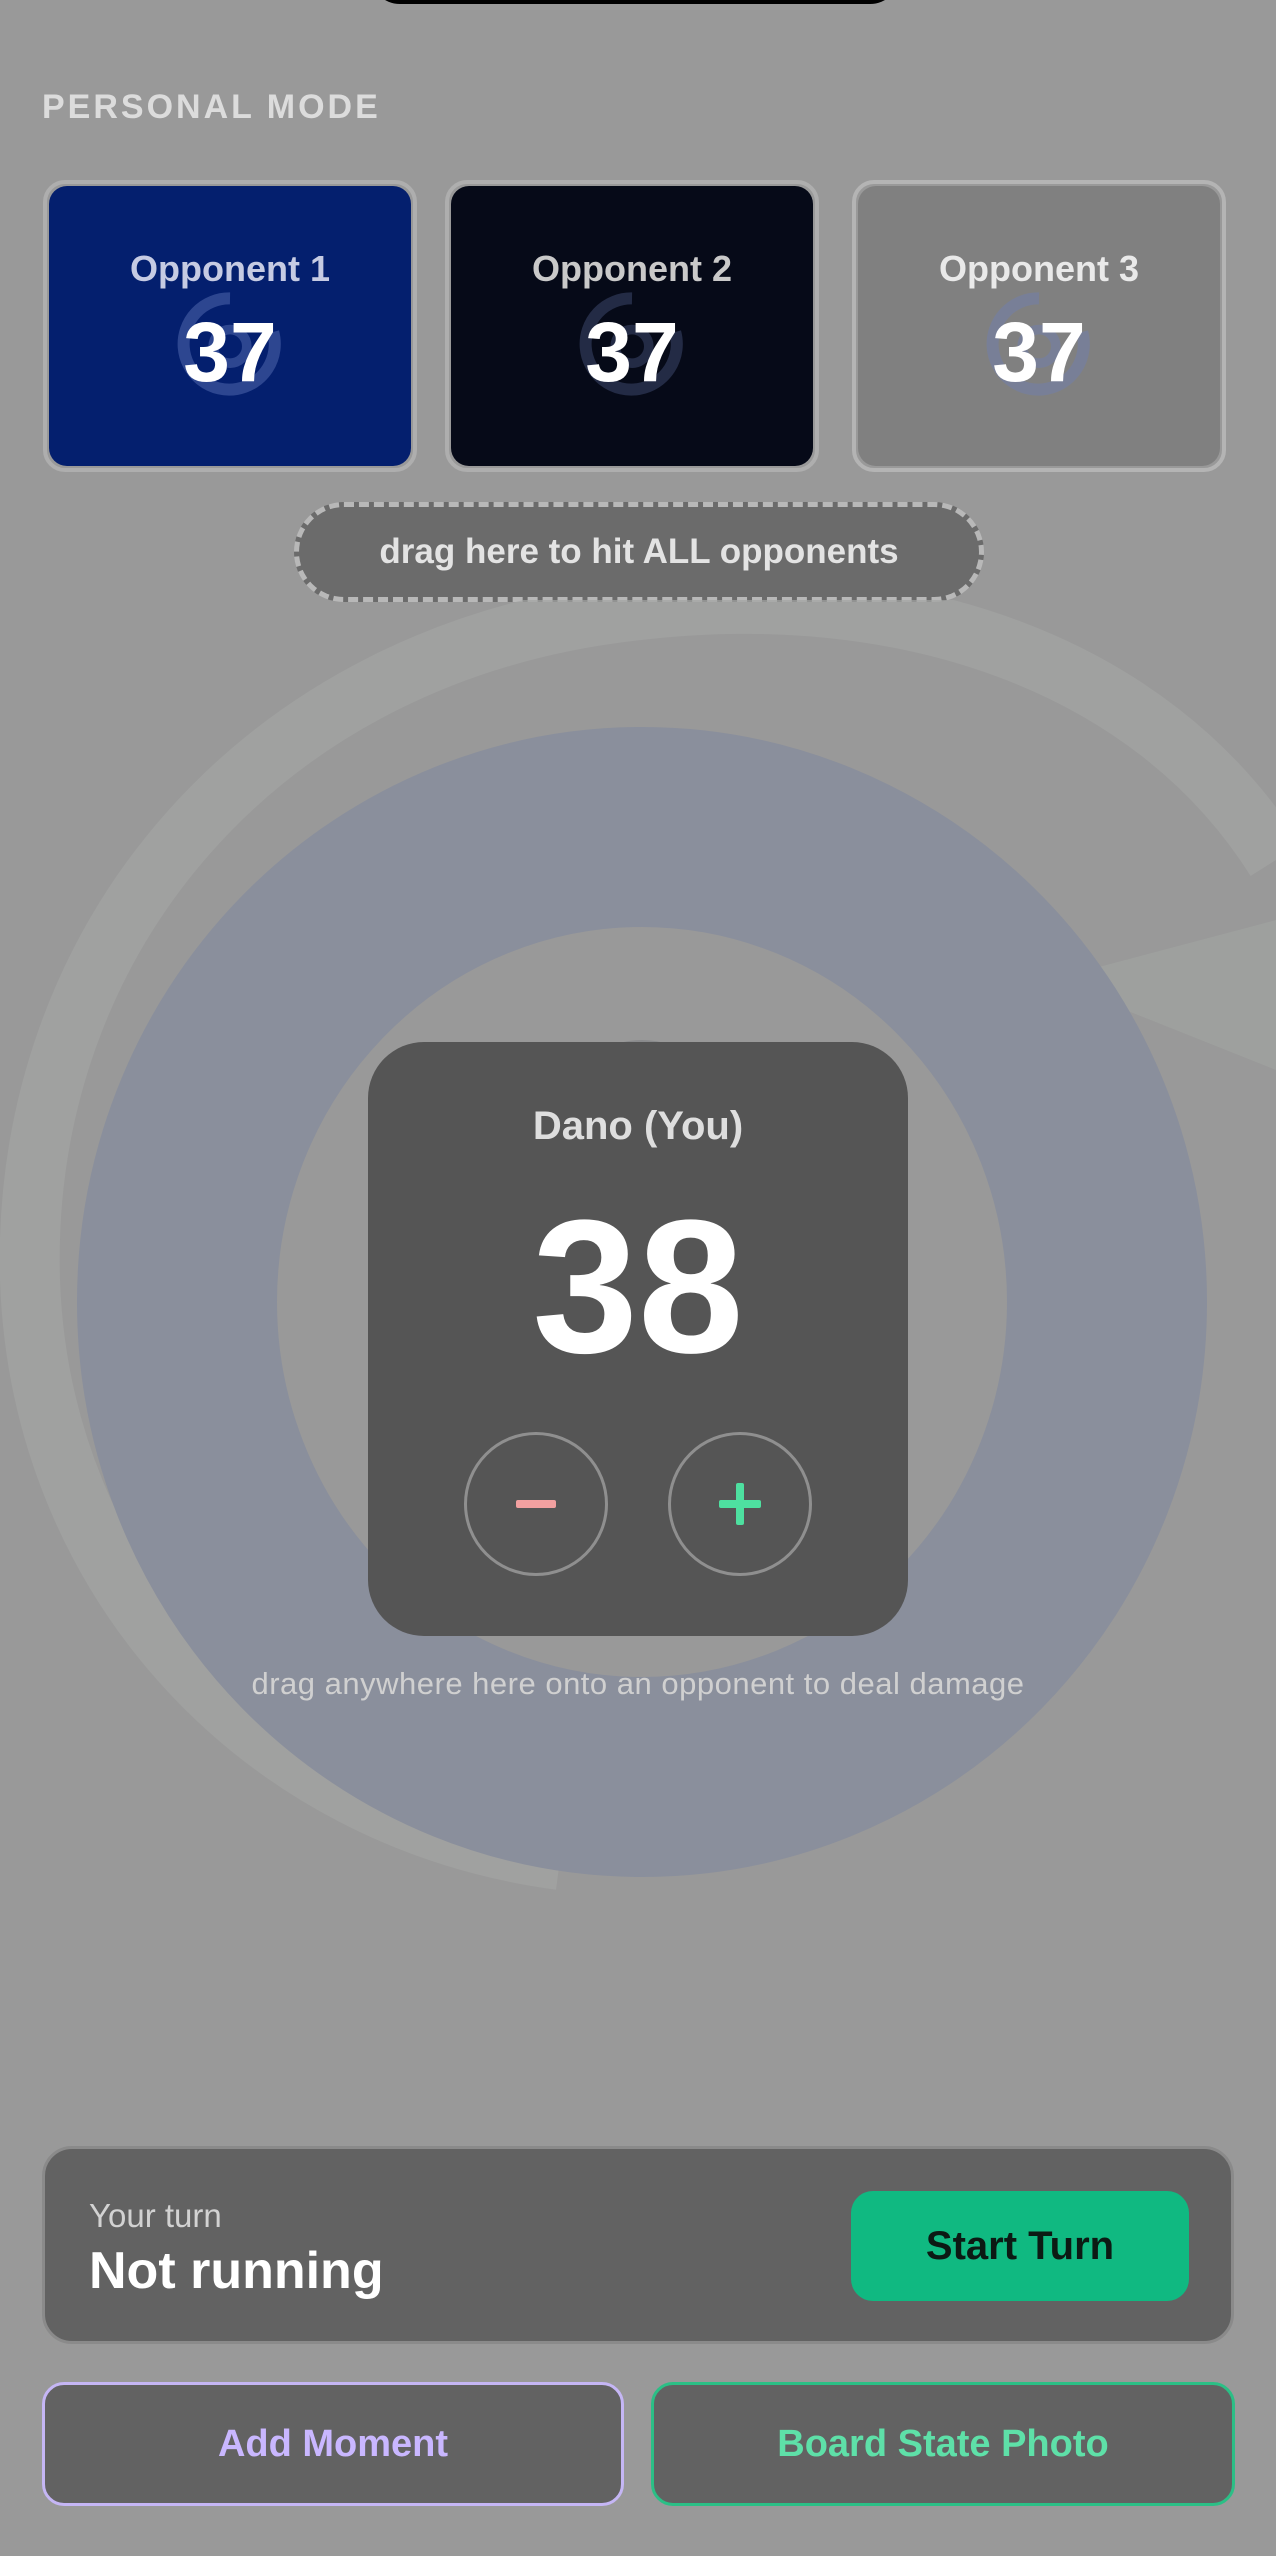  I want to click on opponent-card-3: Opponent 3 37, so click(1039, 326).